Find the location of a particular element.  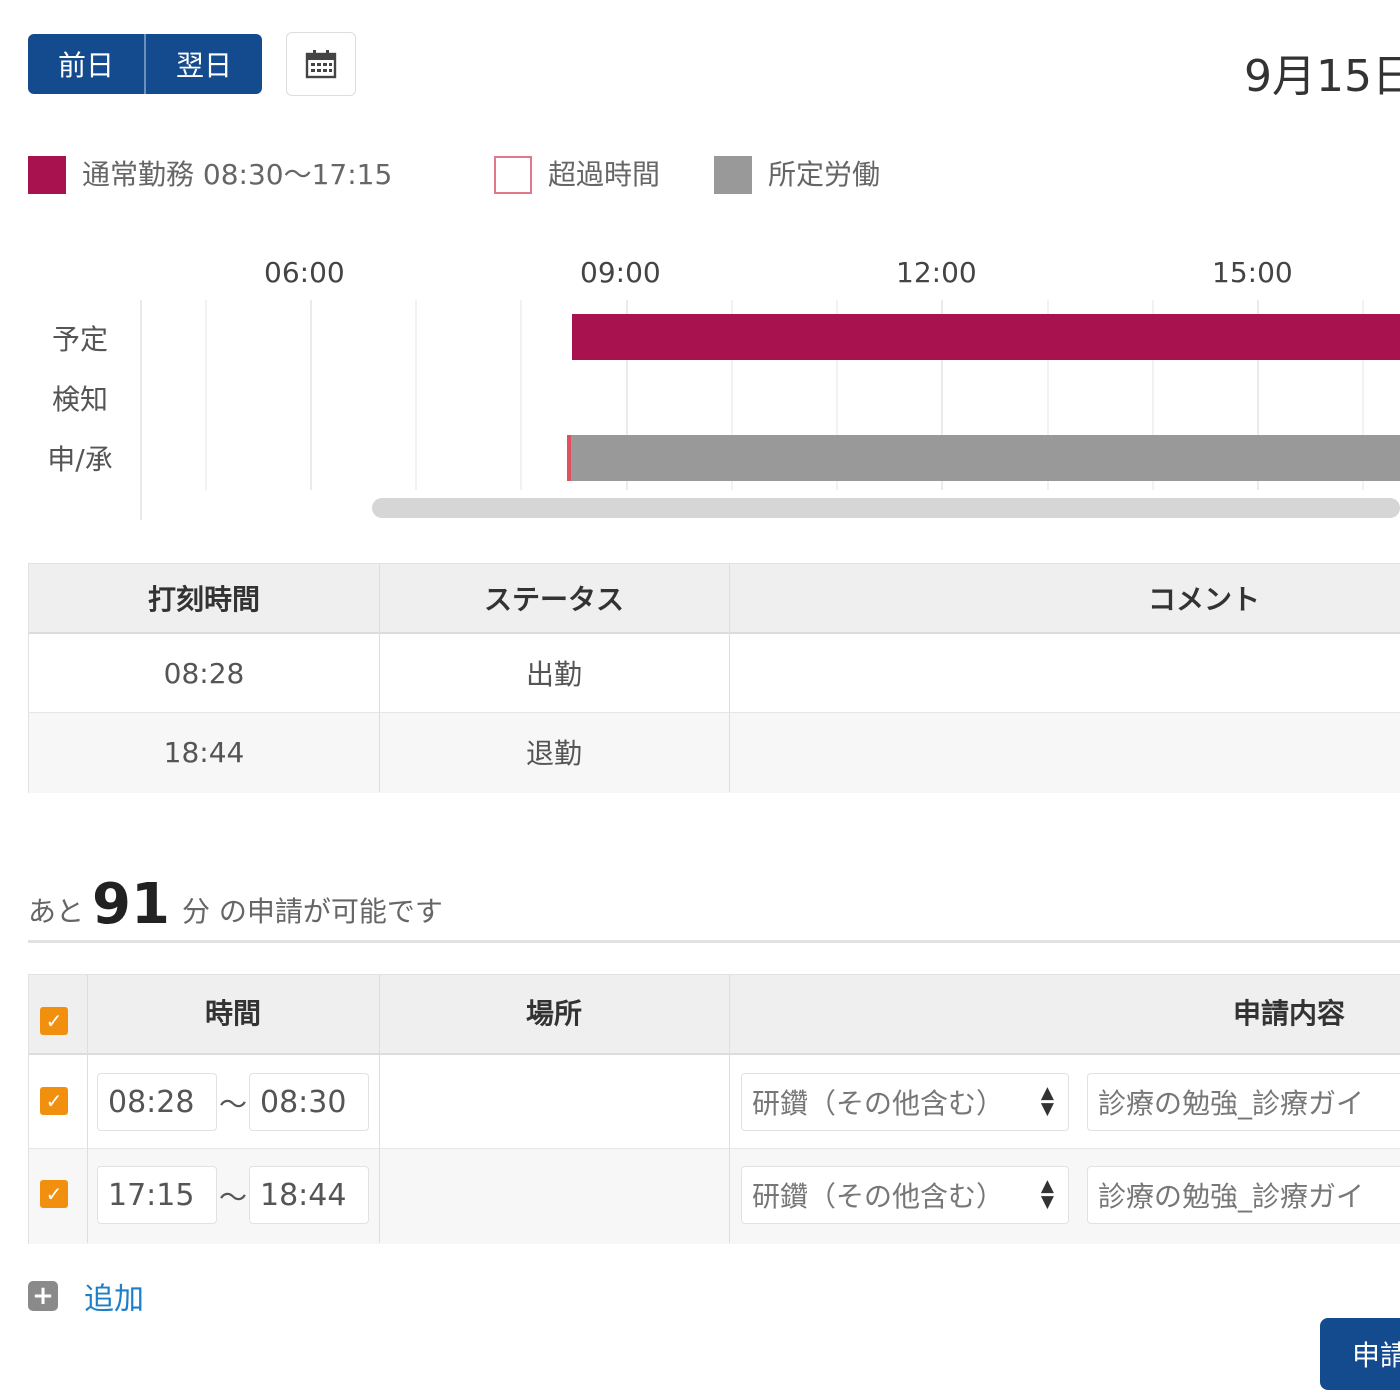

punch-time: 08:28 is located at coordinates (204, 673).